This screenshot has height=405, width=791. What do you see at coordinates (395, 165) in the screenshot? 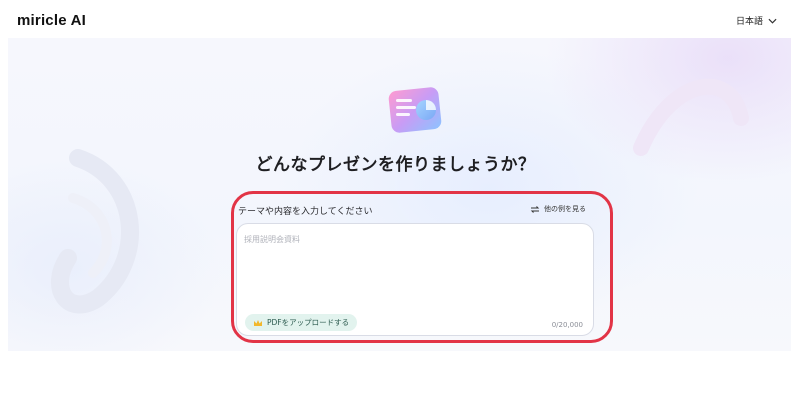
I see `page-title: どんなプレゼンを作りましょうか？` at bounding box center [395, 165].